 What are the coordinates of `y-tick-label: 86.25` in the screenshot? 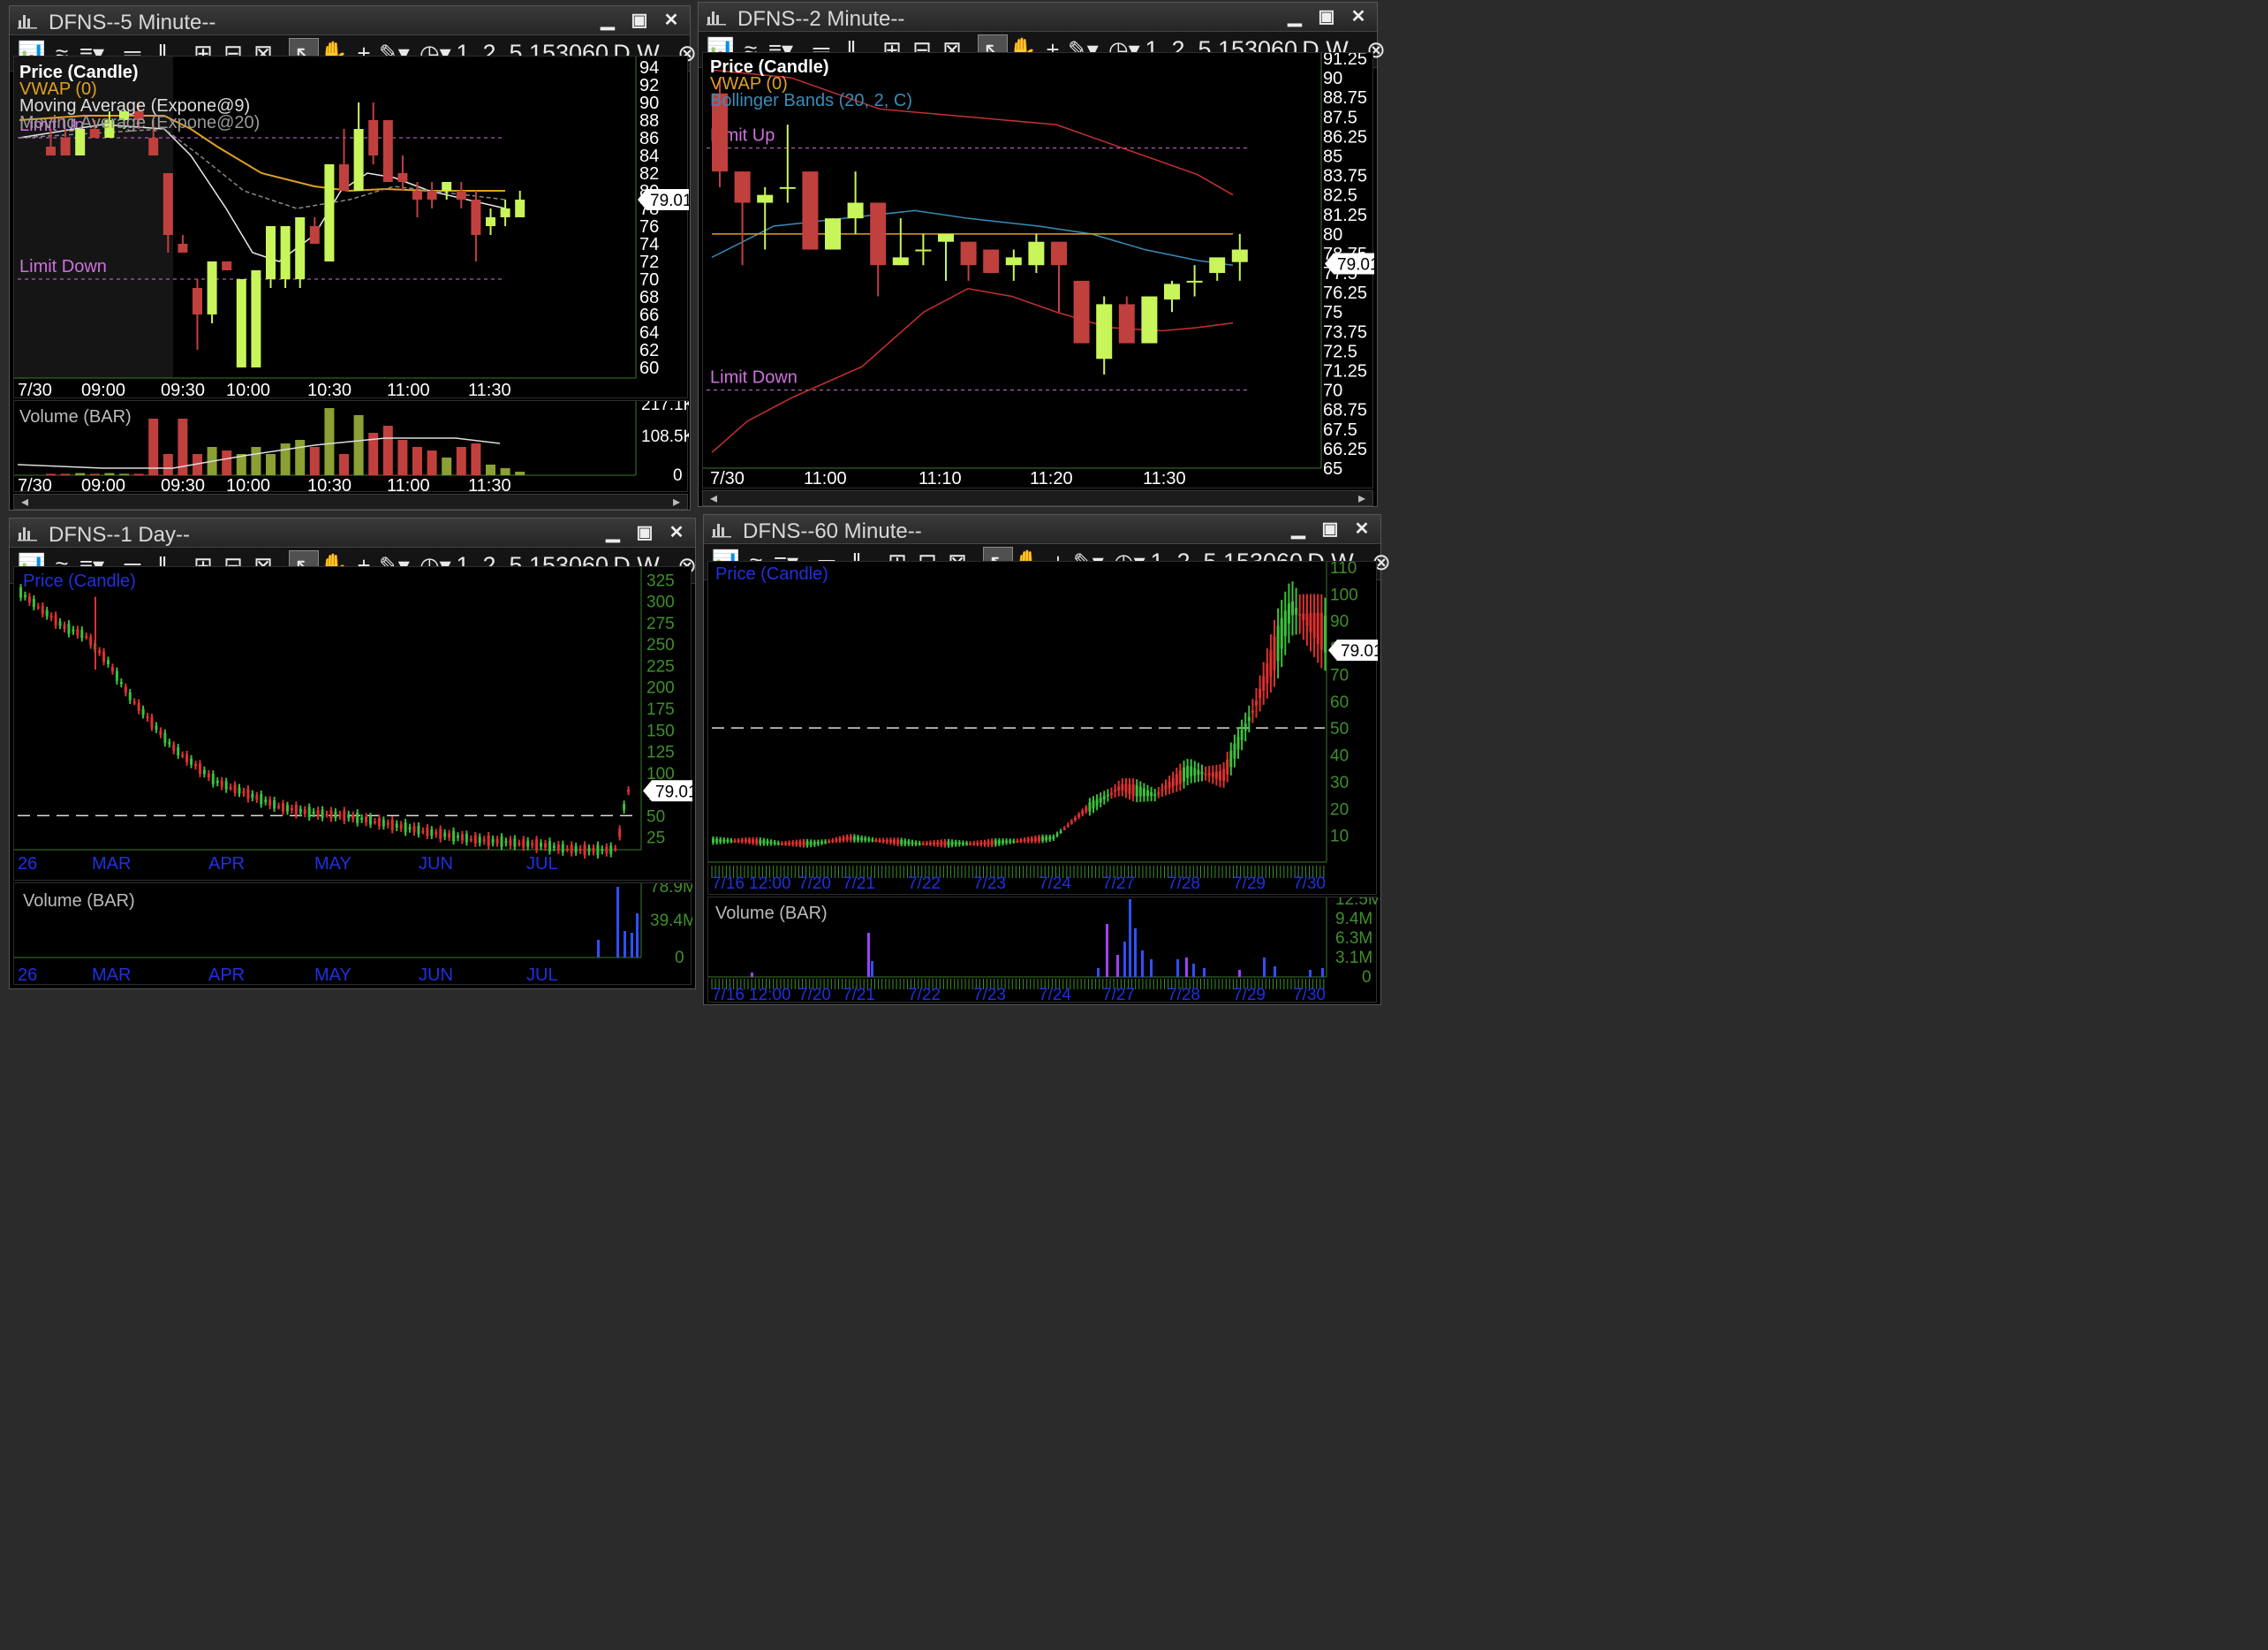 It's located at (1345, 137).